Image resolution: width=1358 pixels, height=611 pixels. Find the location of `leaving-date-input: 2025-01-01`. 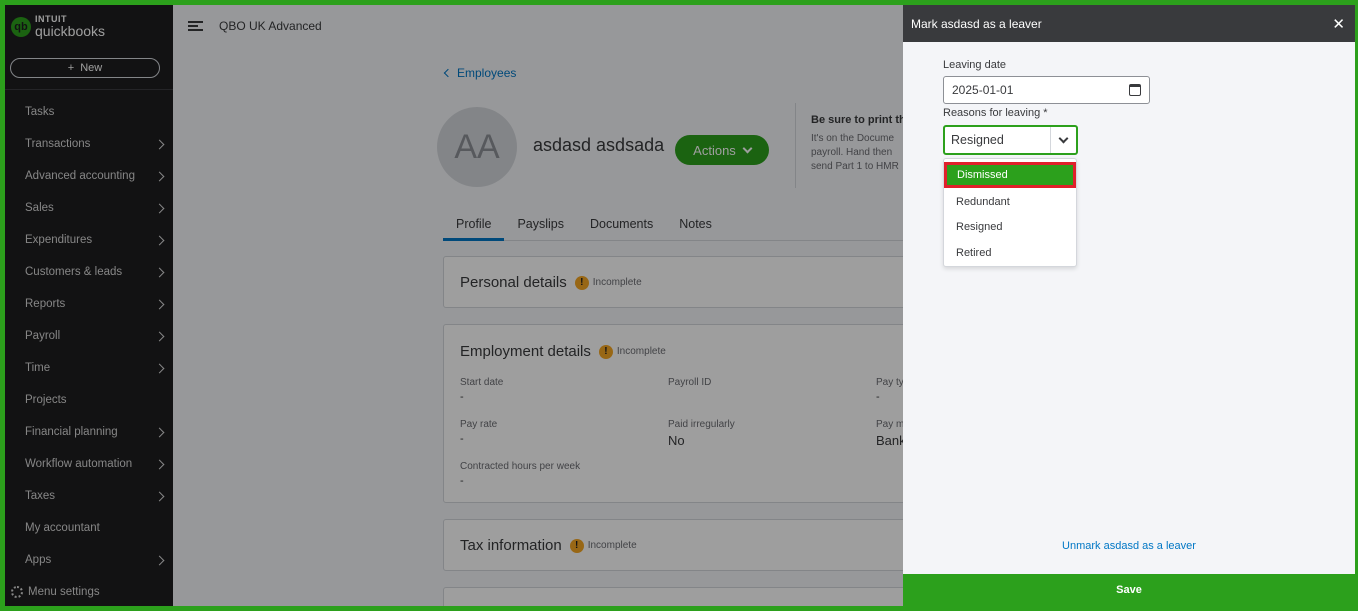

leaving-date-input: 2025-01-01 is located at coordinates (1046, 90).